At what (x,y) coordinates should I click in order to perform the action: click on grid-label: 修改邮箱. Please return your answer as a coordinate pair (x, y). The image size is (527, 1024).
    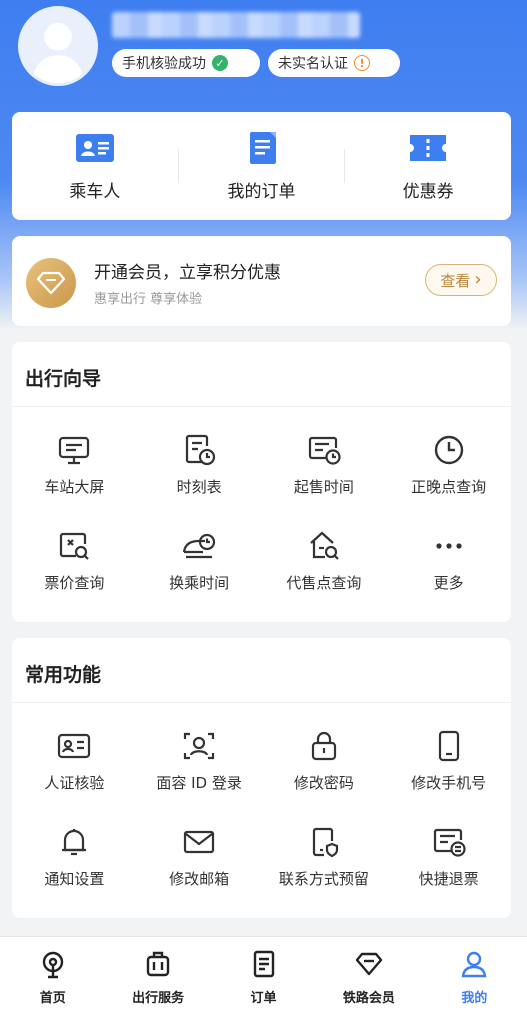
    Looking at the image, I should click on (199, 879).